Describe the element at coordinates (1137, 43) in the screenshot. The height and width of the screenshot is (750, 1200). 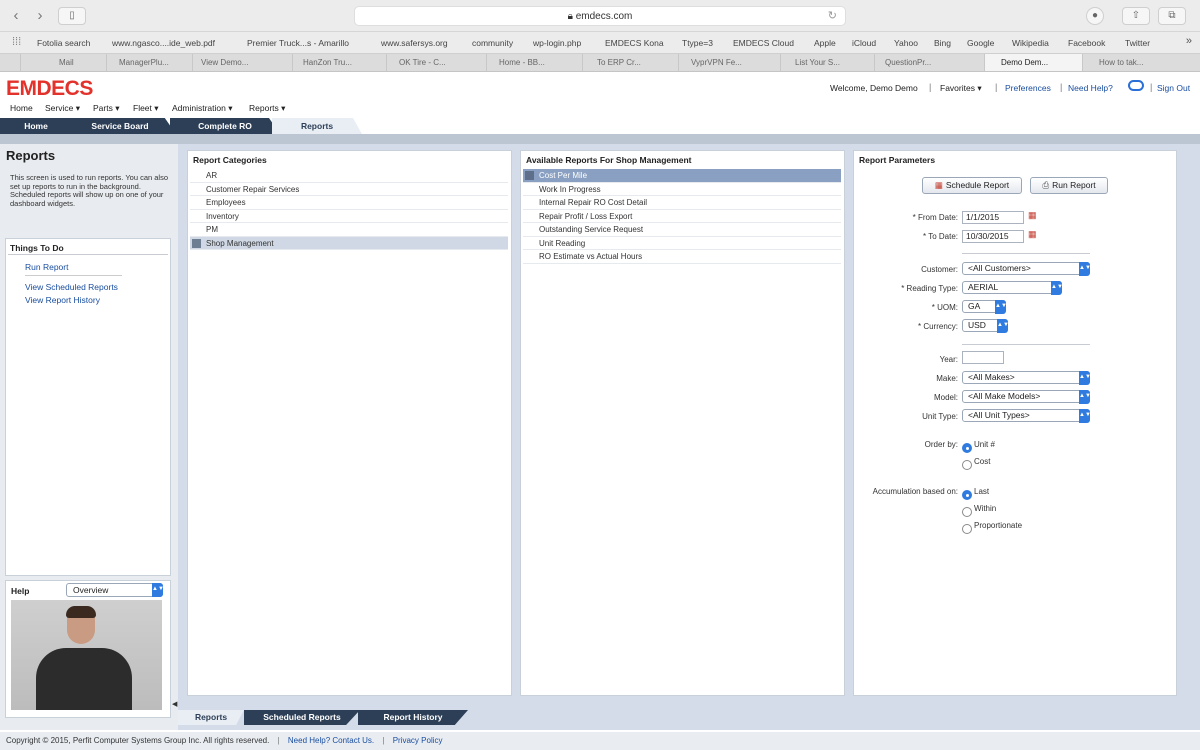
I see `bookmark: Twitter` at that location.